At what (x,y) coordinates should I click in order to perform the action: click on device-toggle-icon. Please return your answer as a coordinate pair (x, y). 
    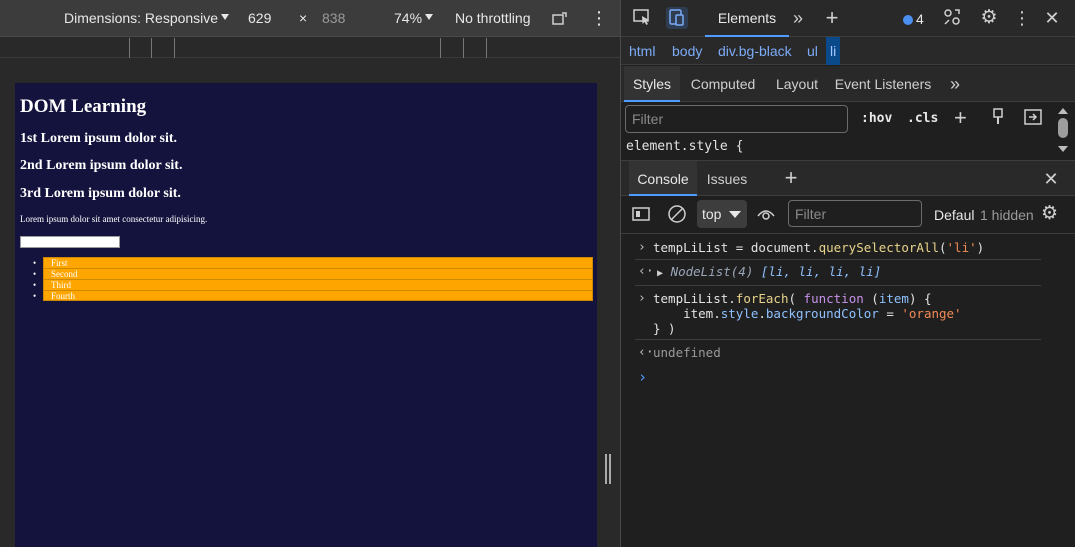
    Looking at the image, I should click on (677, 18).